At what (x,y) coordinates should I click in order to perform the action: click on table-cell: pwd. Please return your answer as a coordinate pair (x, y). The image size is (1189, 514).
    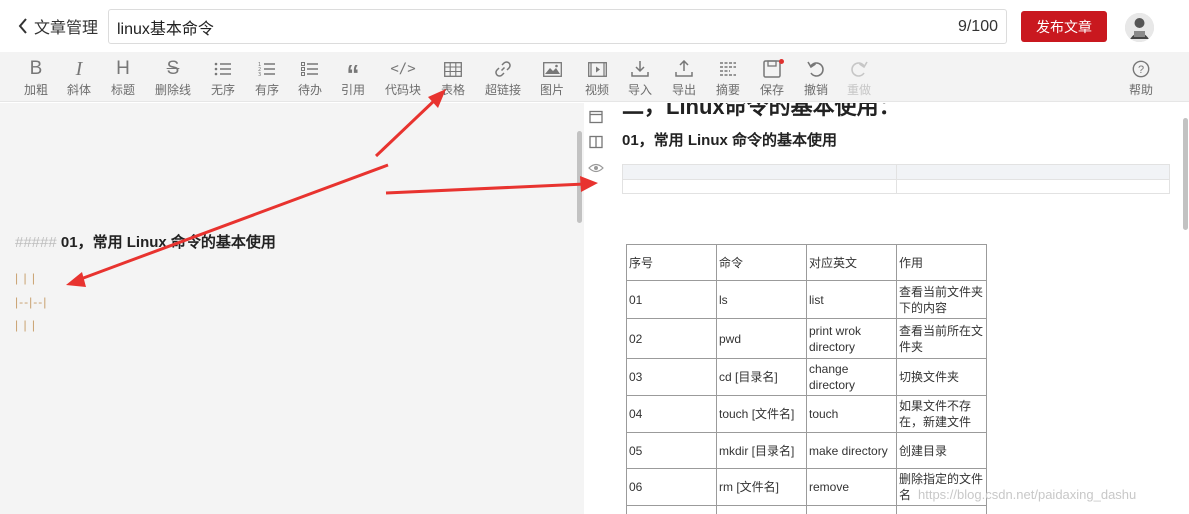
    Looking at the image, I should click on (761, 338).